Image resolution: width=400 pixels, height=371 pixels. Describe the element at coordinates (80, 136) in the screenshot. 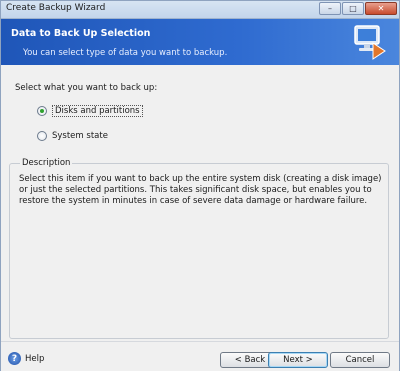

I see `option-label: System state` at that location.